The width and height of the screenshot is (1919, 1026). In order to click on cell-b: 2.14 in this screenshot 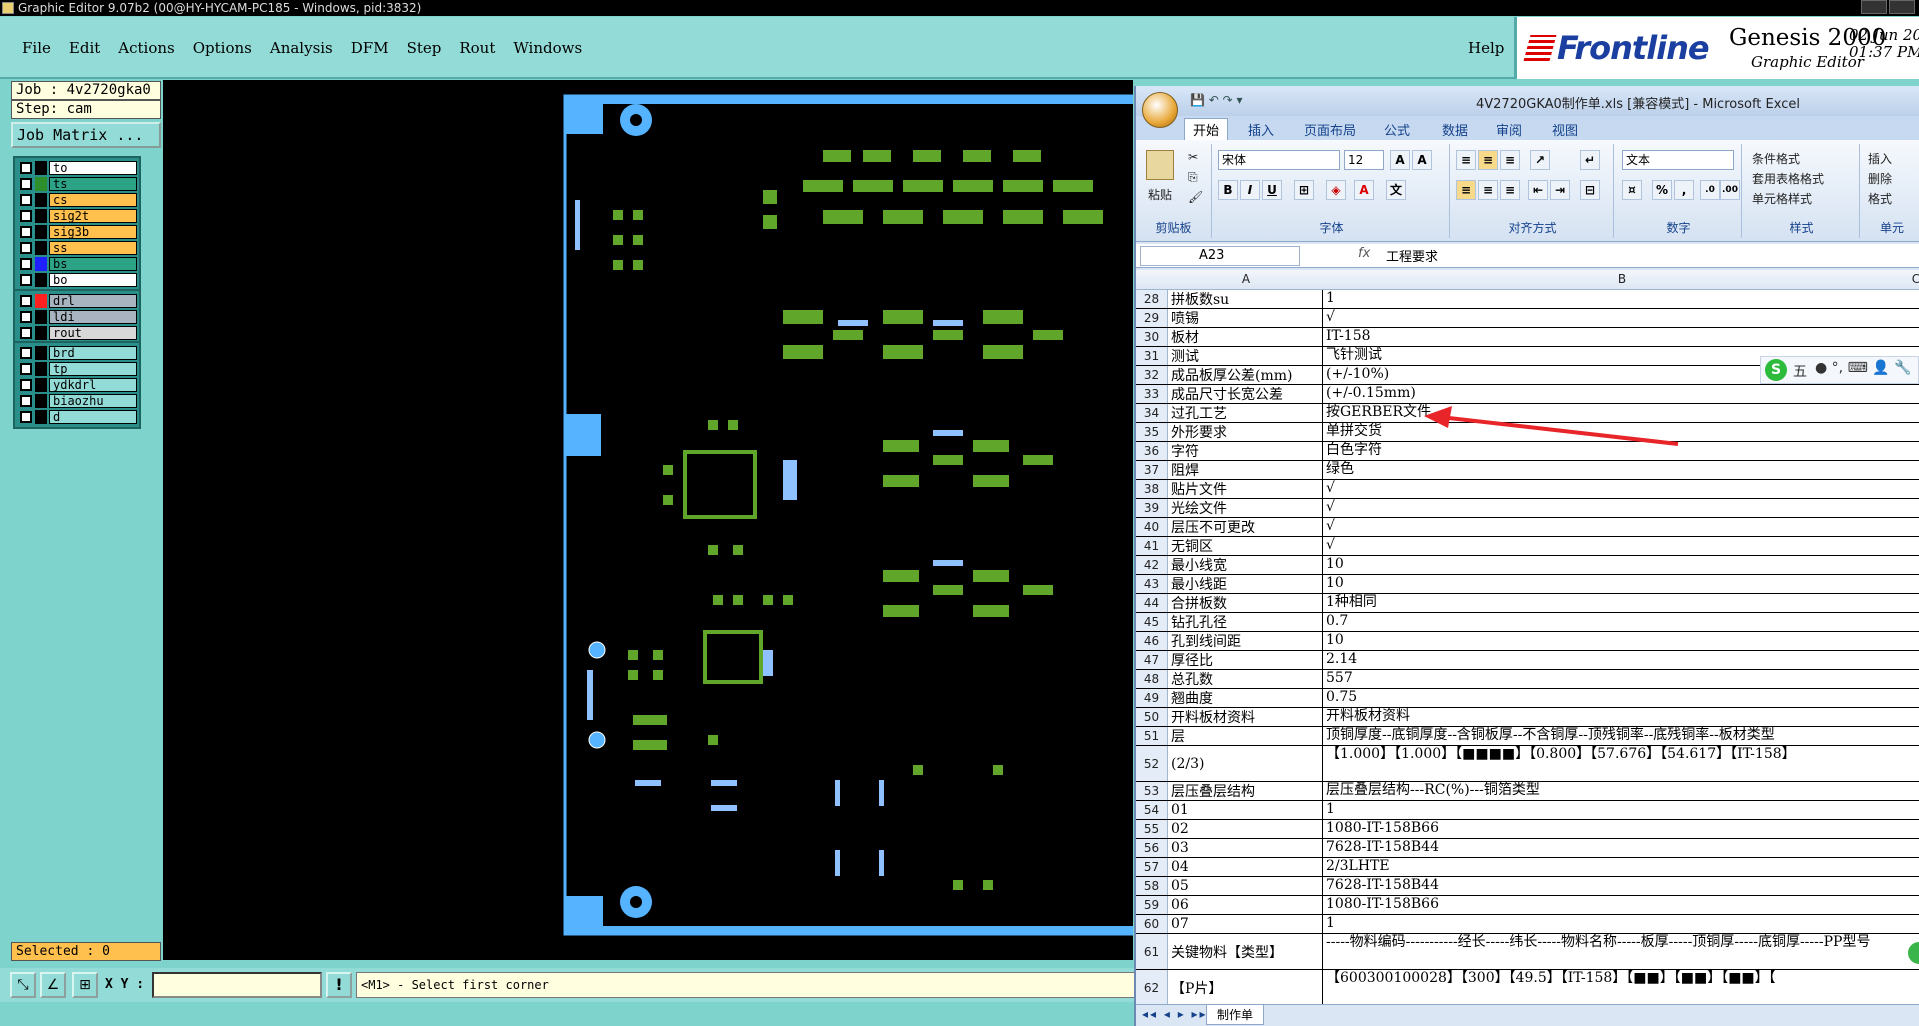, I will do `click(1621, 660)`.